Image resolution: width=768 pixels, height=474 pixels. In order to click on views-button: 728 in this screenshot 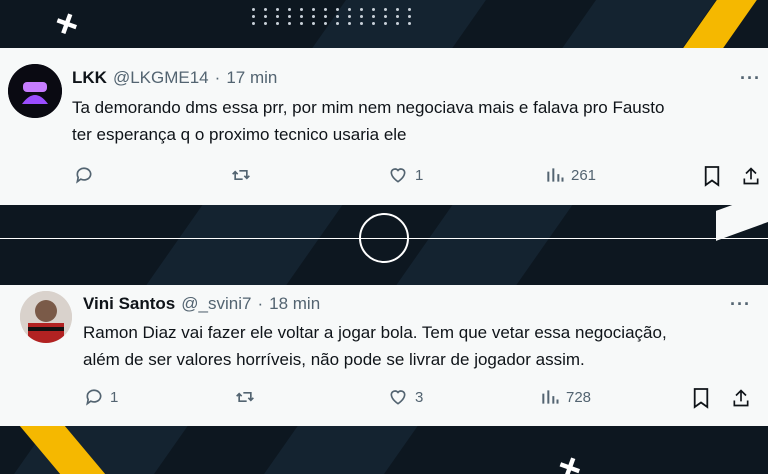, I will do `click(565, 397)`.